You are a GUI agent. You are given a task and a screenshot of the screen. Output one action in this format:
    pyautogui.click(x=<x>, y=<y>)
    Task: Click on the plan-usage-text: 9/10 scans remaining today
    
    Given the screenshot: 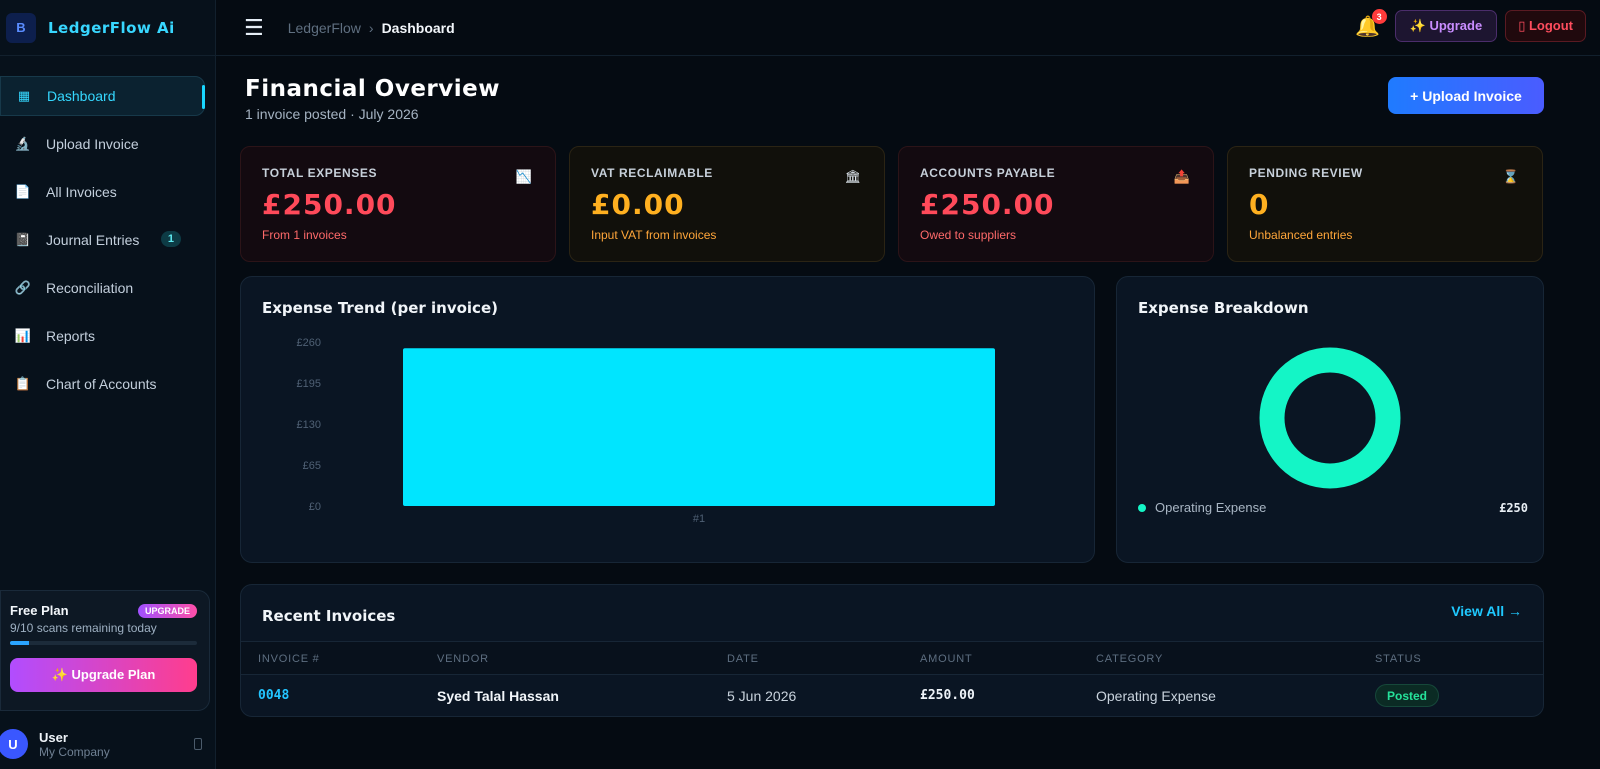 What is the action you would take?
    pyautogui.click(x=83, y=628)
    